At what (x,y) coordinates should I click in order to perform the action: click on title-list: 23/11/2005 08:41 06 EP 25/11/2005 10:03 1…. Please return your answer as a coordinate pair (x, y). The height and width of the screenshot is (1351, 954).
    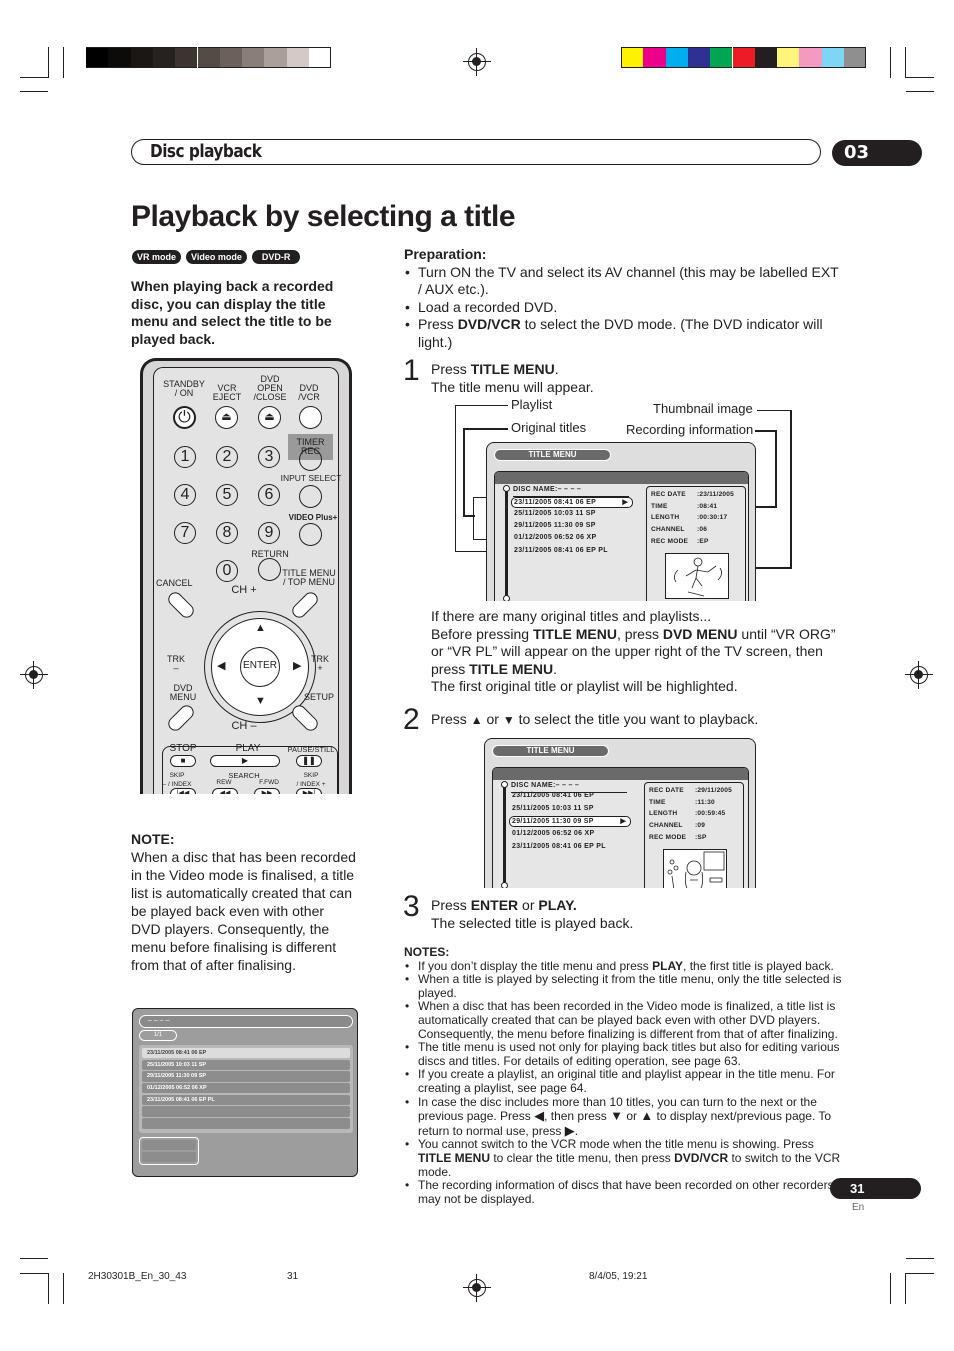
    Looking at the image, I should click on (246, 1089).